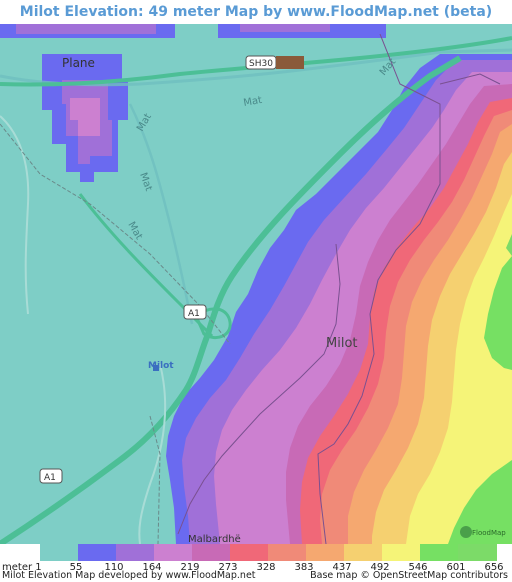 The image size is (512, 582). I want to click on top-strip-purple, so click(86, 29).